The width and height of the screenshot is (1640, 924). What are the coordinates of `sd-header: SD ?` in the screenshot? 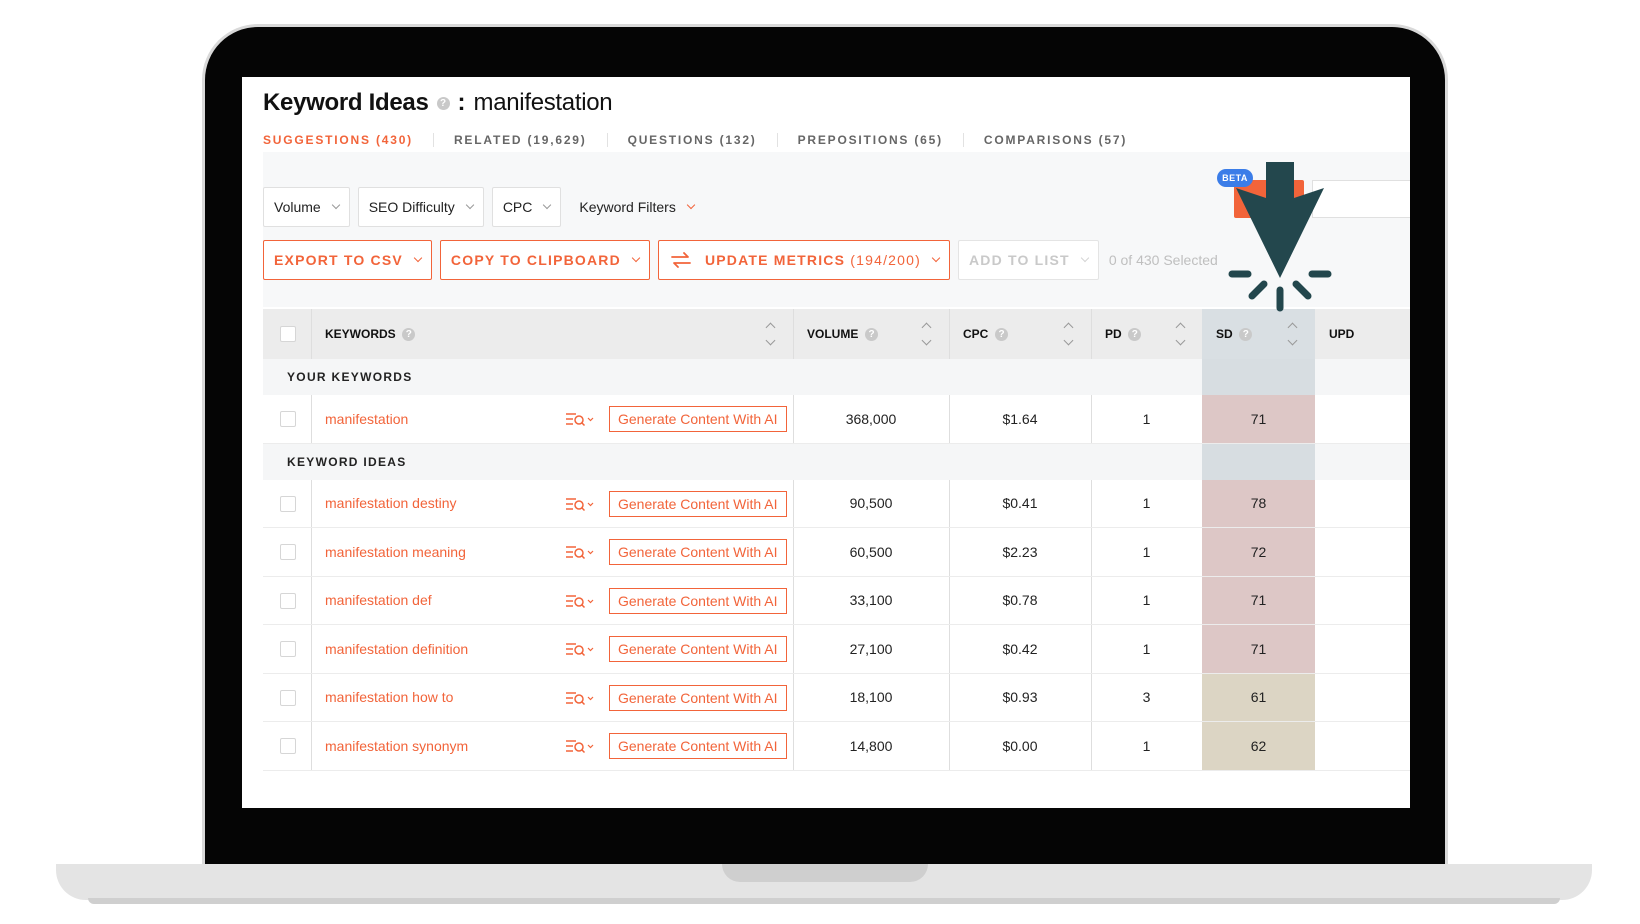 It's located at (1234, 334).